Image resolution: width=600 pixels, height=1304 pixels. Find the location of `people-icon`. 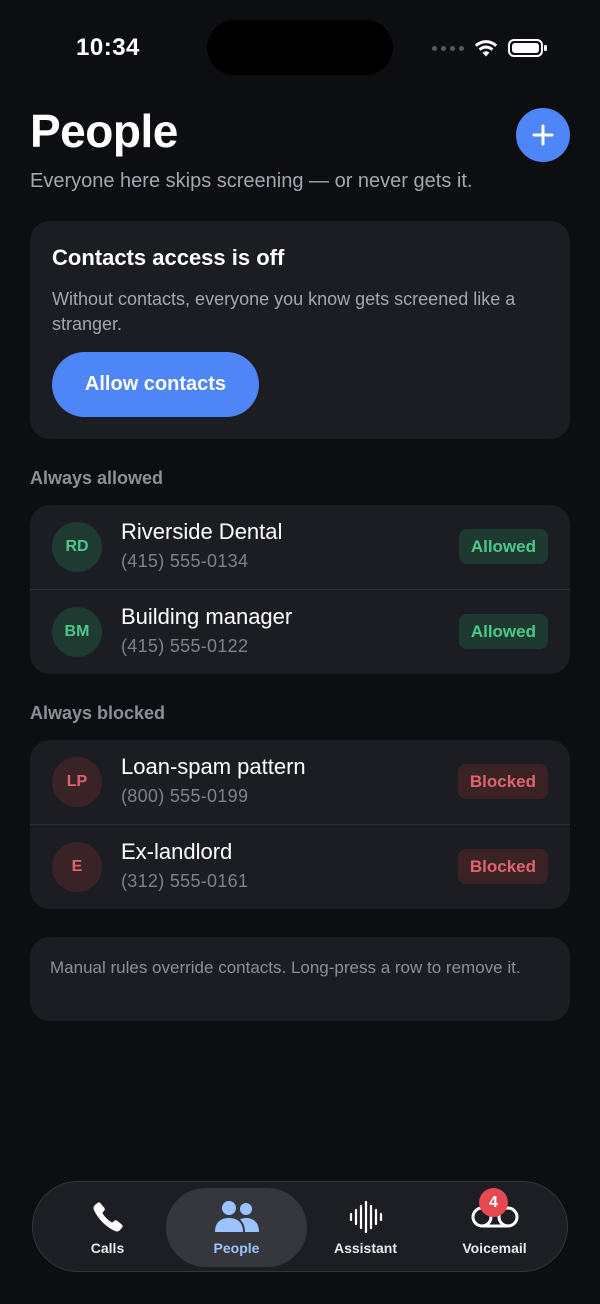

people-icon is located at coordinates (236, 1216).